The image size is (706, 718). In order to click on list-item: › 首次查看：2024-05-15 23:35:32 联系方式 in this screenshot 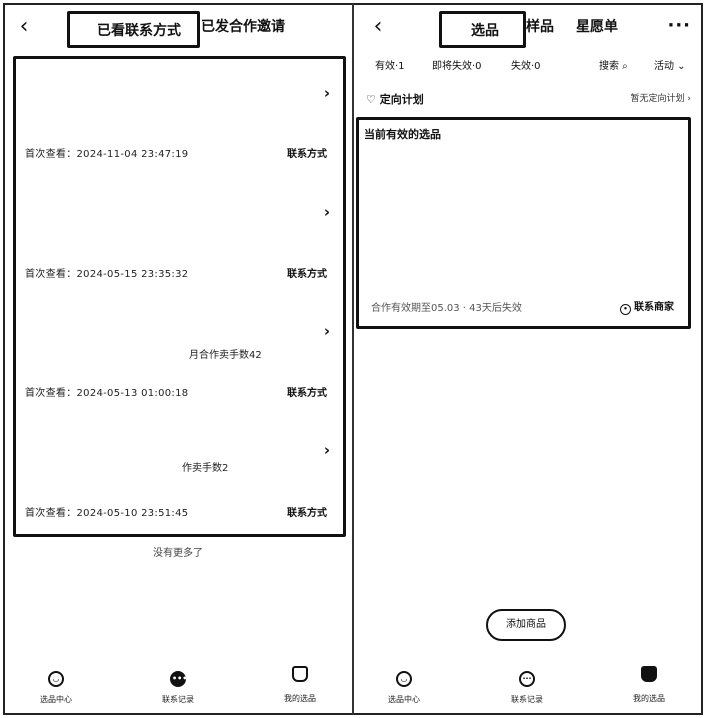, I will do `click(179, 237)`.